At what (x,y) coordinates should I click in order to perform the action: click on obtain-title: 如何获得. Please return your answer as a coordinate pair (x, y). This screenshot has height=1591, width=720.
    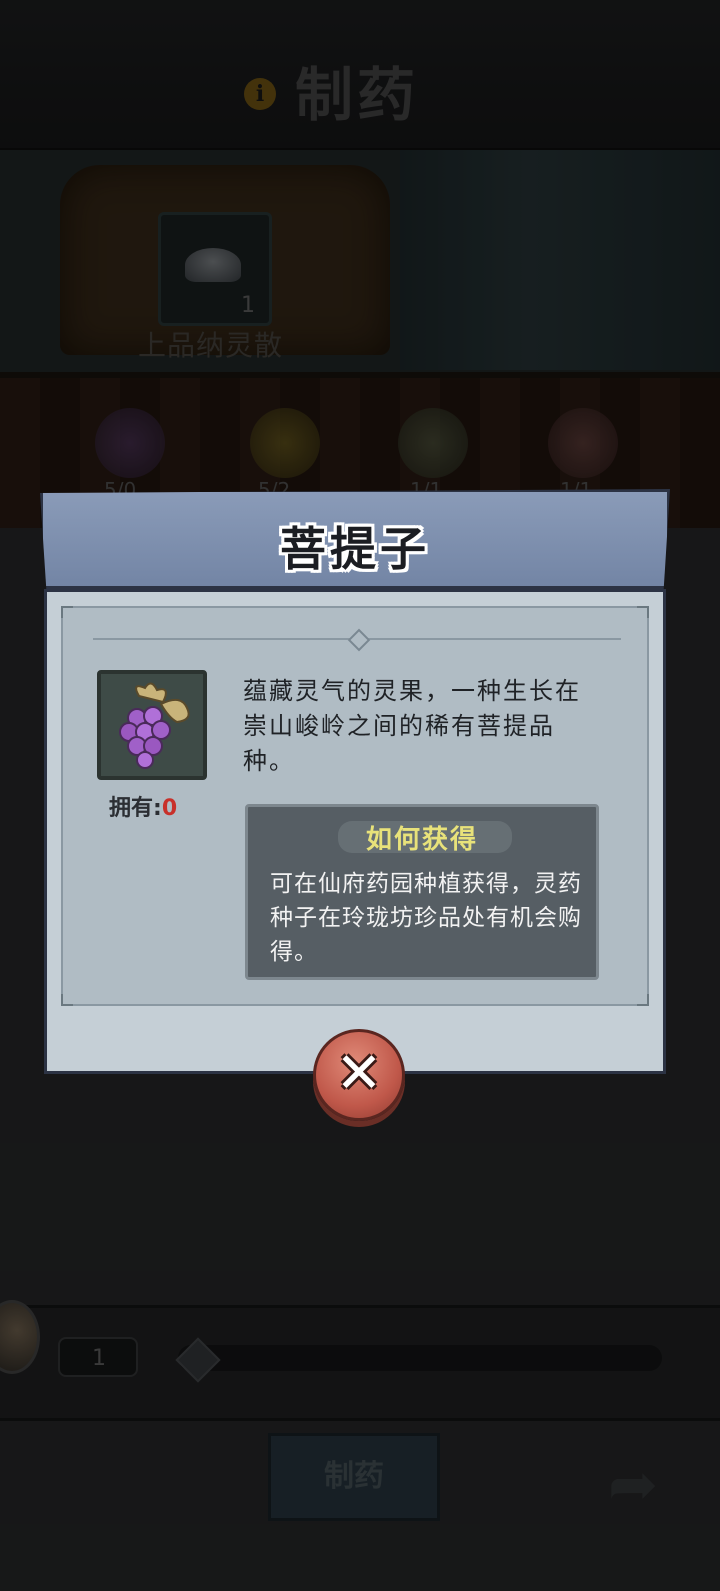
    Looking at the image, I should click on (421, 840).